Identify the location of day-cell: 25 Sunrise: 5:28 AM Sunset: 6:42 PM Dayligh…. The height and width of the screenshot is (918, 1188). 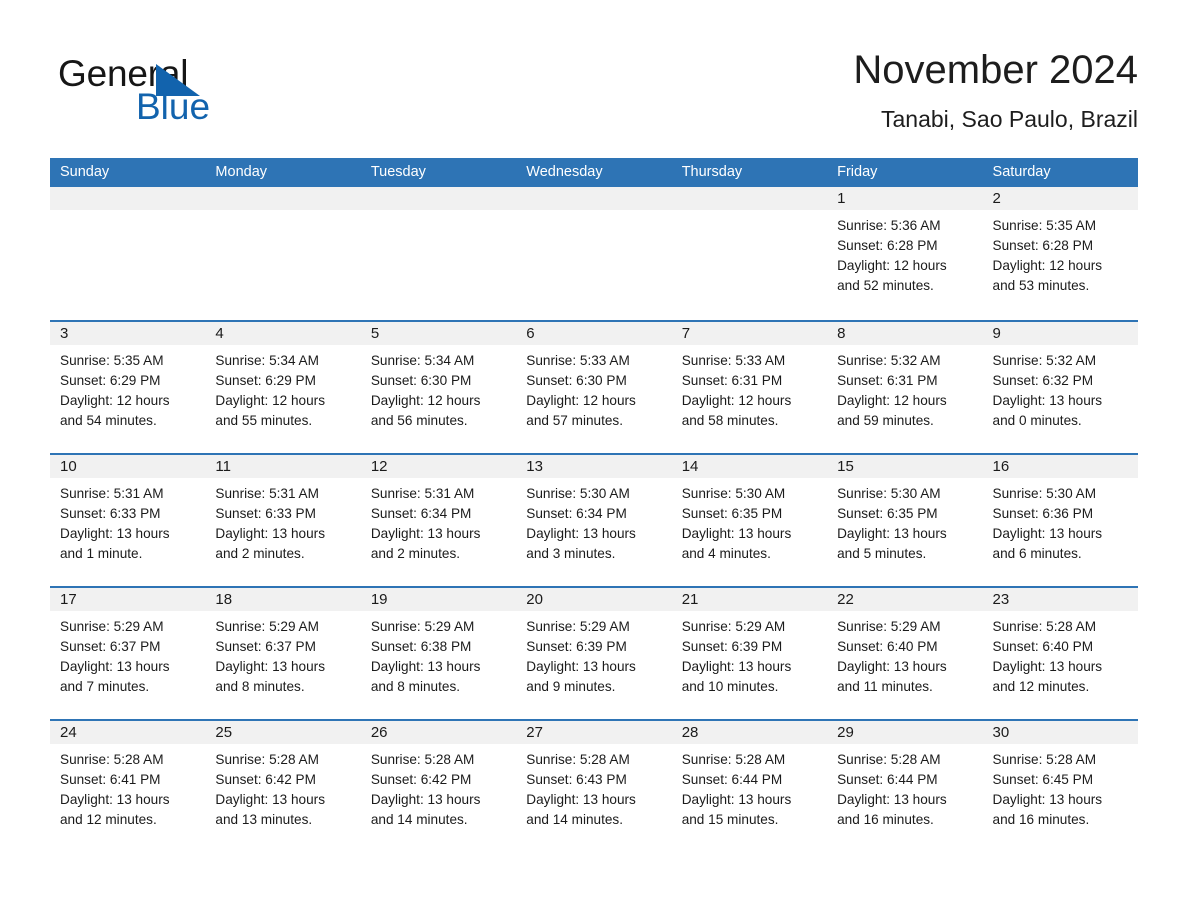
(283, 786).